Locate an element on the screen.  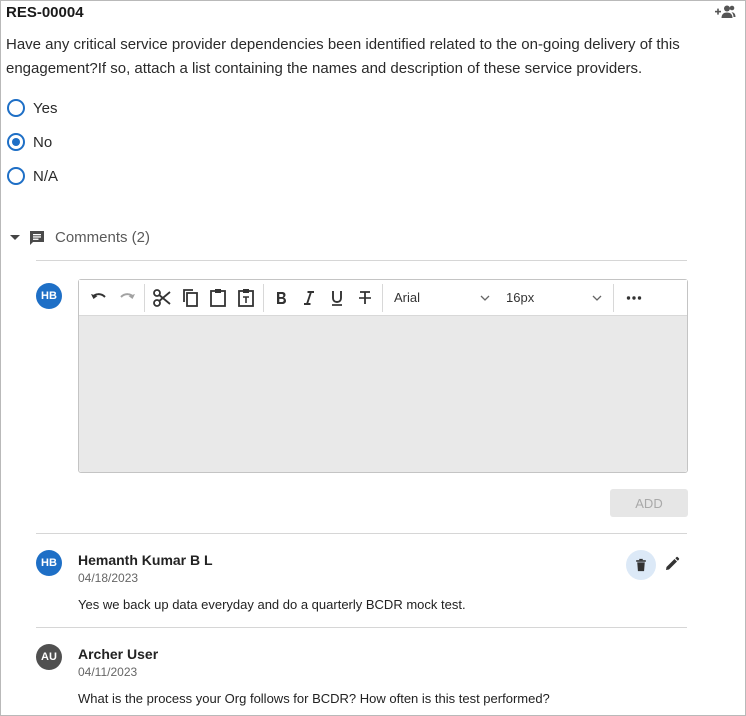
redo-button is located at coordinates (127, 298).